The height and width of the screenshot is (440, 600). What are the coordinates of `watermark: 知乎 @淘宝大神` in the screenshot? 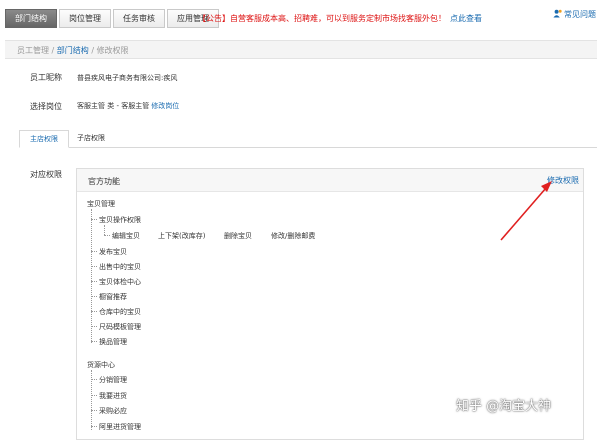 It's located at (504, 406).